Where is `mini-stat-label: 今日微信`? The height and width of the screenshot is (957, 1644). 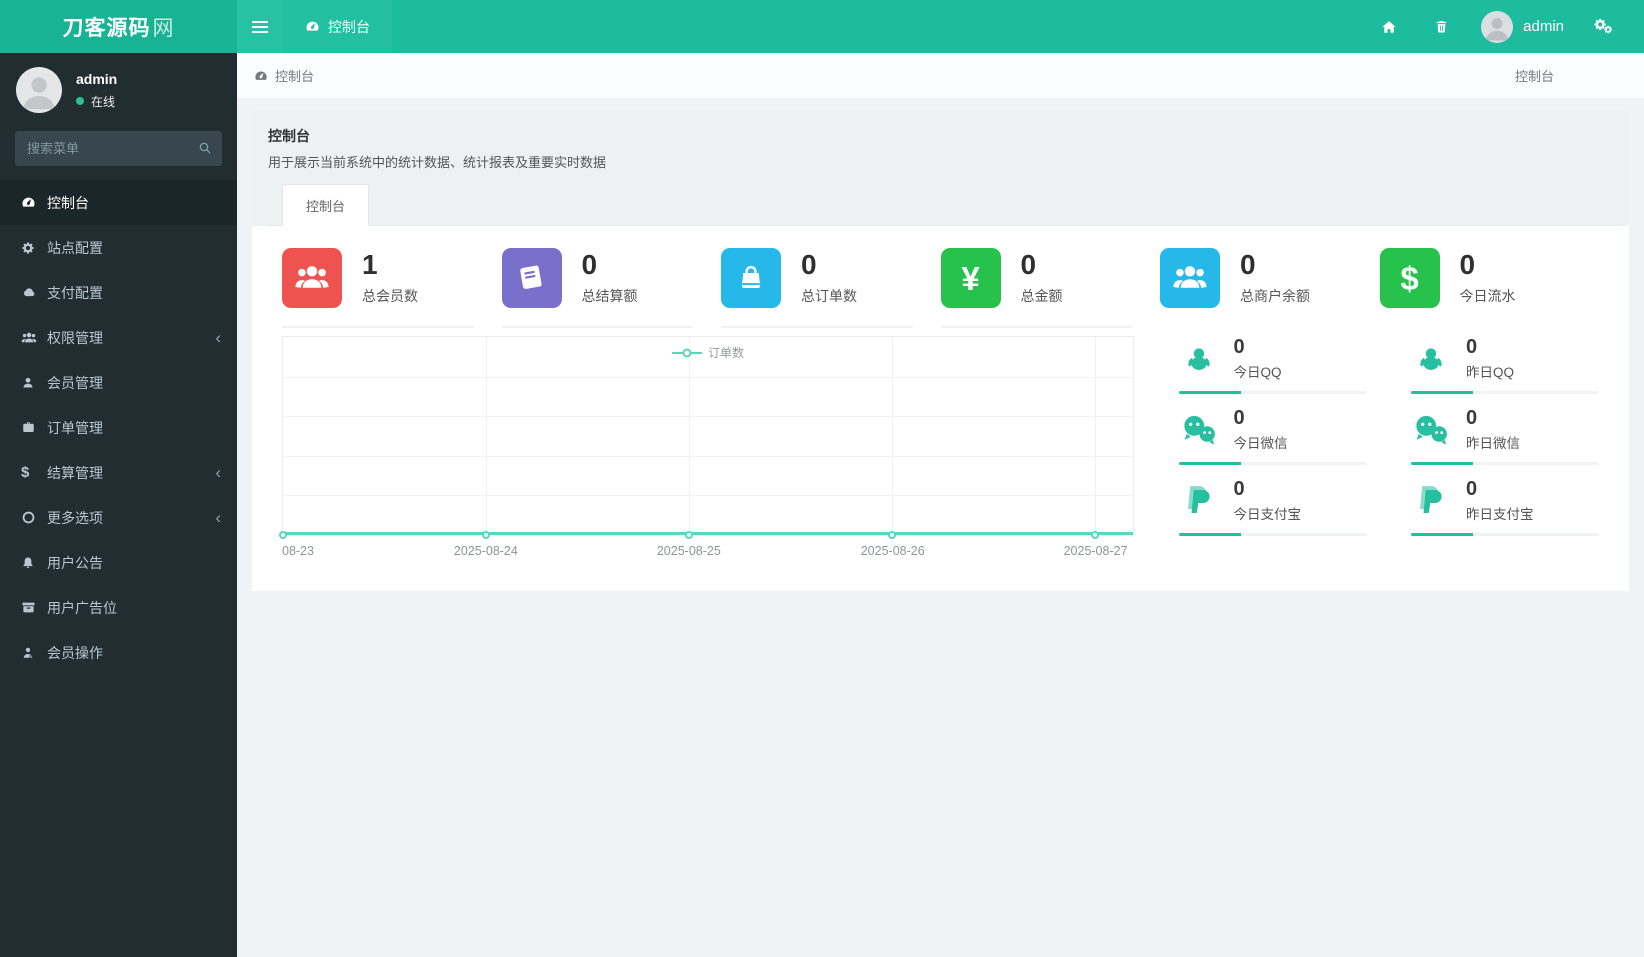
mini-stat-label: 今日微信 is located at coordinates (1260, 443).